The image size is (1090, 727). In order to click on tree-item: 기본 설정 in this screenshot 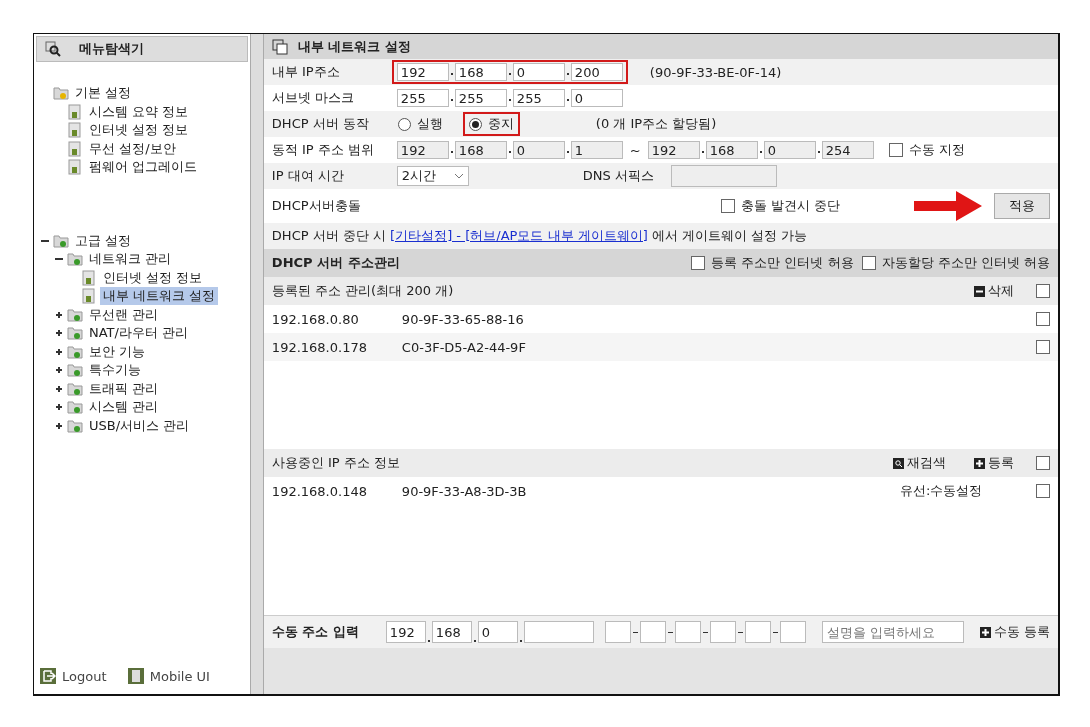, I will do `click(103, 93)`.